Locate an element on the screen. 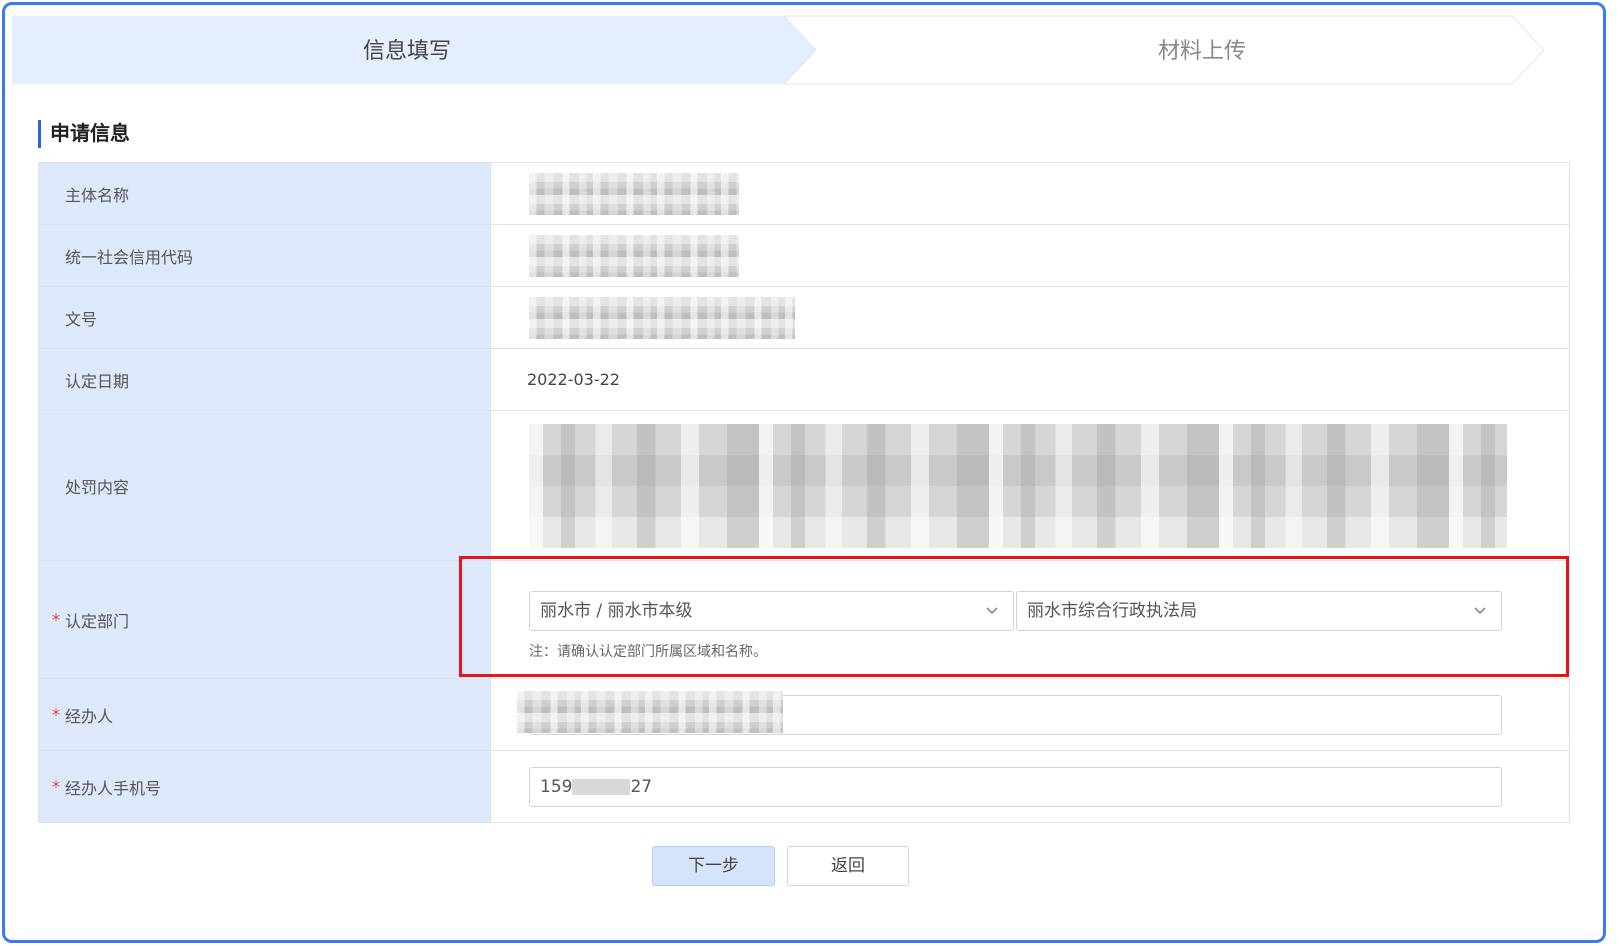 The height and width of the screenshot is (946, 1623). row-credit-code: 统一社会信用代码 is located at coordinates (804, 256).